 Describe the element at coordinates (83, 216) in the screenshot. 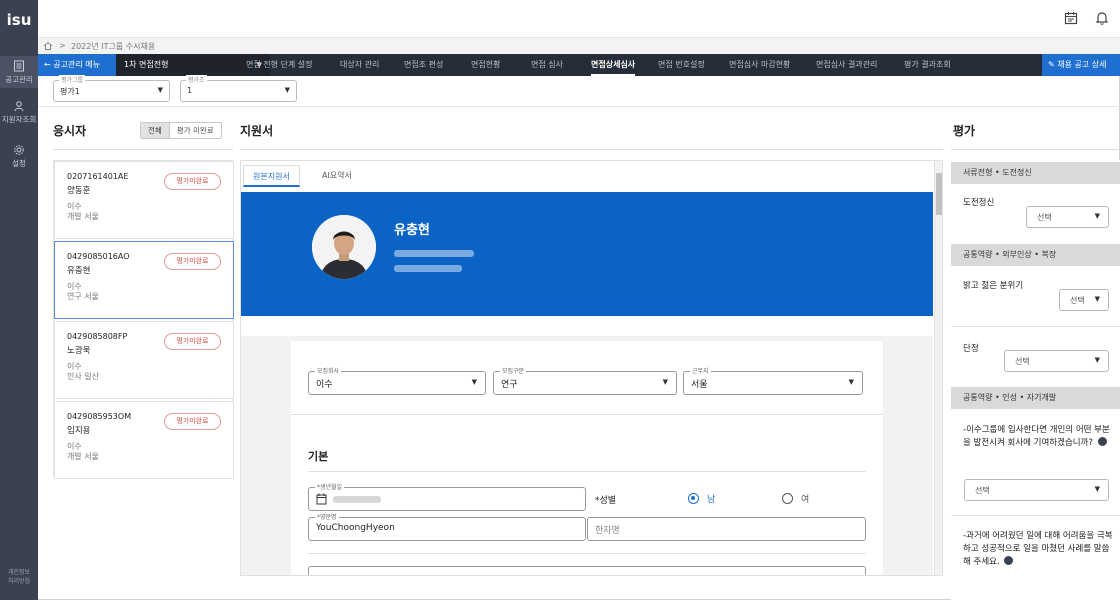

I see `applicant-dept: 개발 서울` at that location.